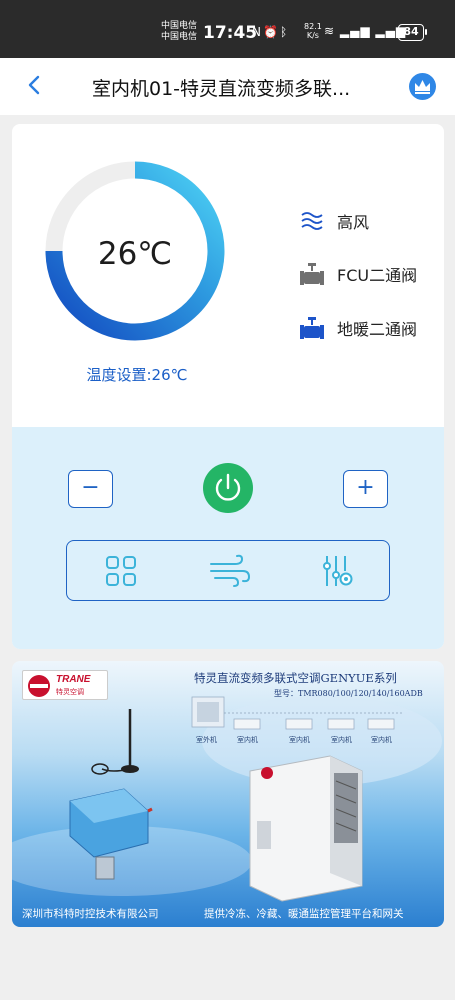 Image resolution: width=455 pixels, height=1000 pixels. I want to click on temperature-setting: 温度设置:26℃, so click(137, 375).